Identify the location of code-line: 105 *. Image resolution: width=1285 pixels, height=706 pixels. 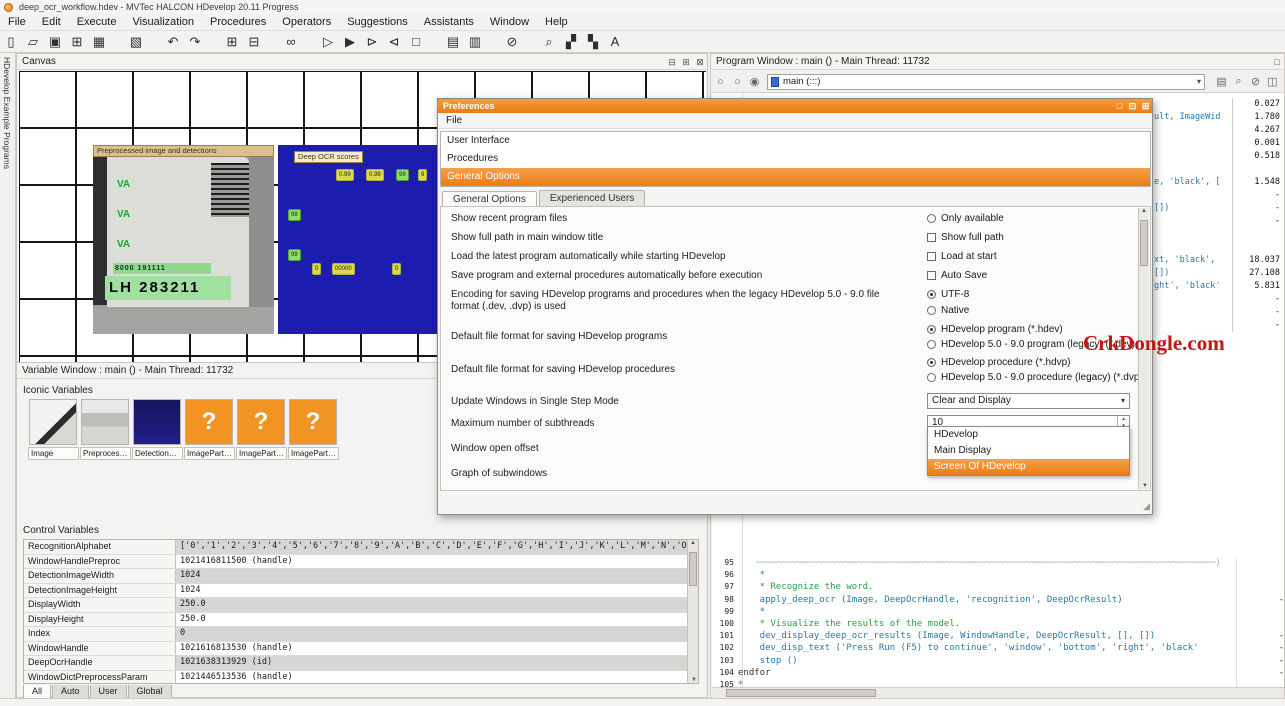
(998, 682).